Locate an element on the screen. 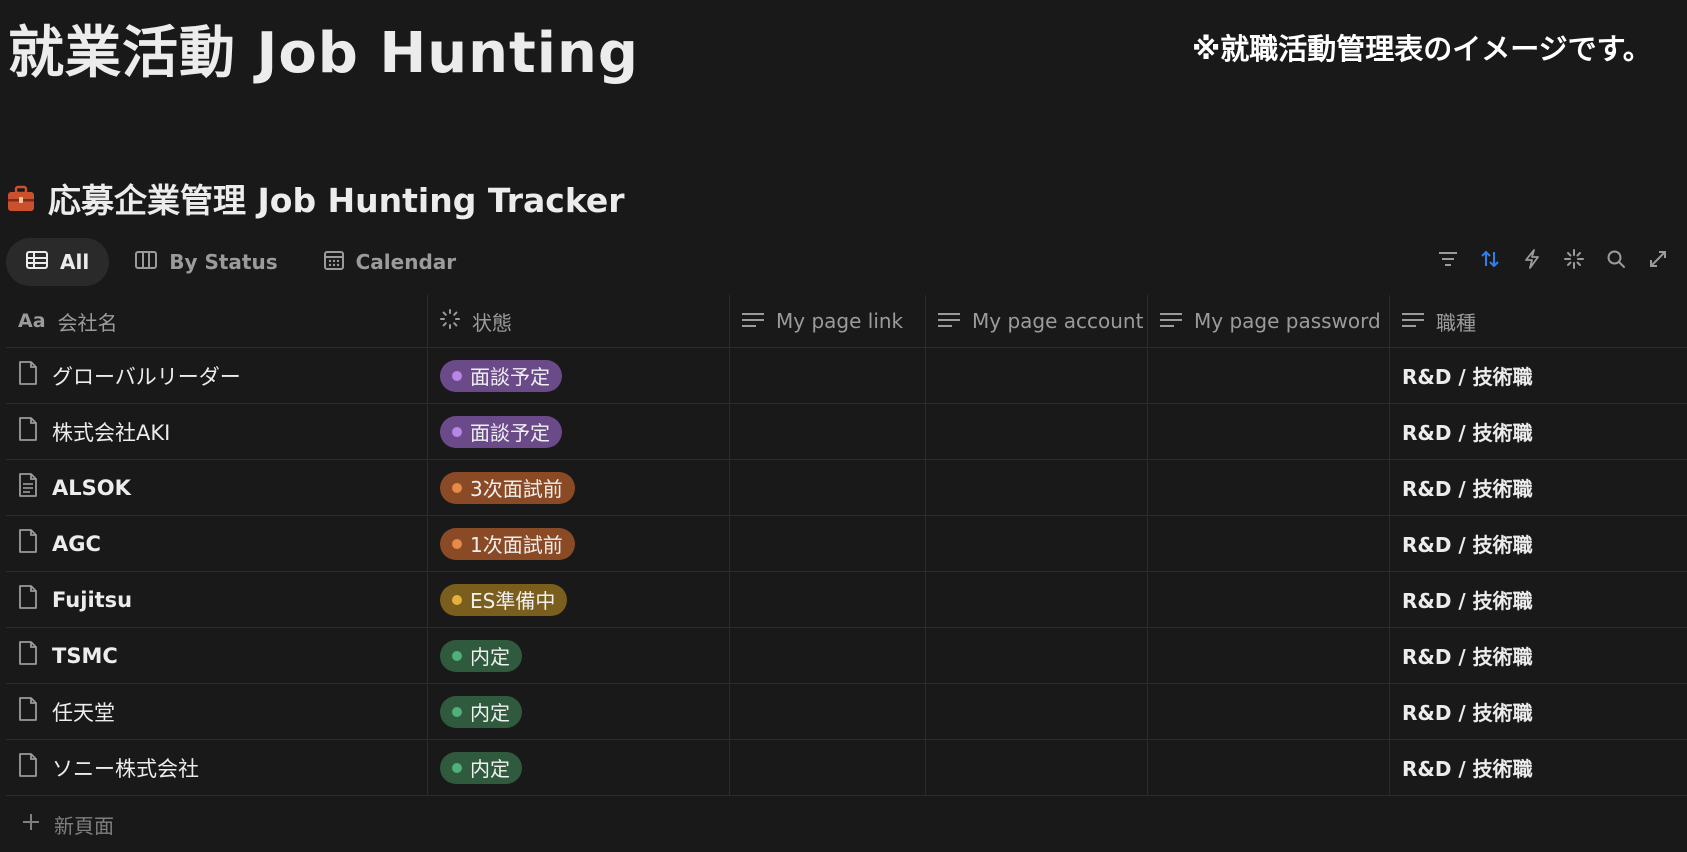  new-page-button: 新頁面 is located at coordinates (846, 824).